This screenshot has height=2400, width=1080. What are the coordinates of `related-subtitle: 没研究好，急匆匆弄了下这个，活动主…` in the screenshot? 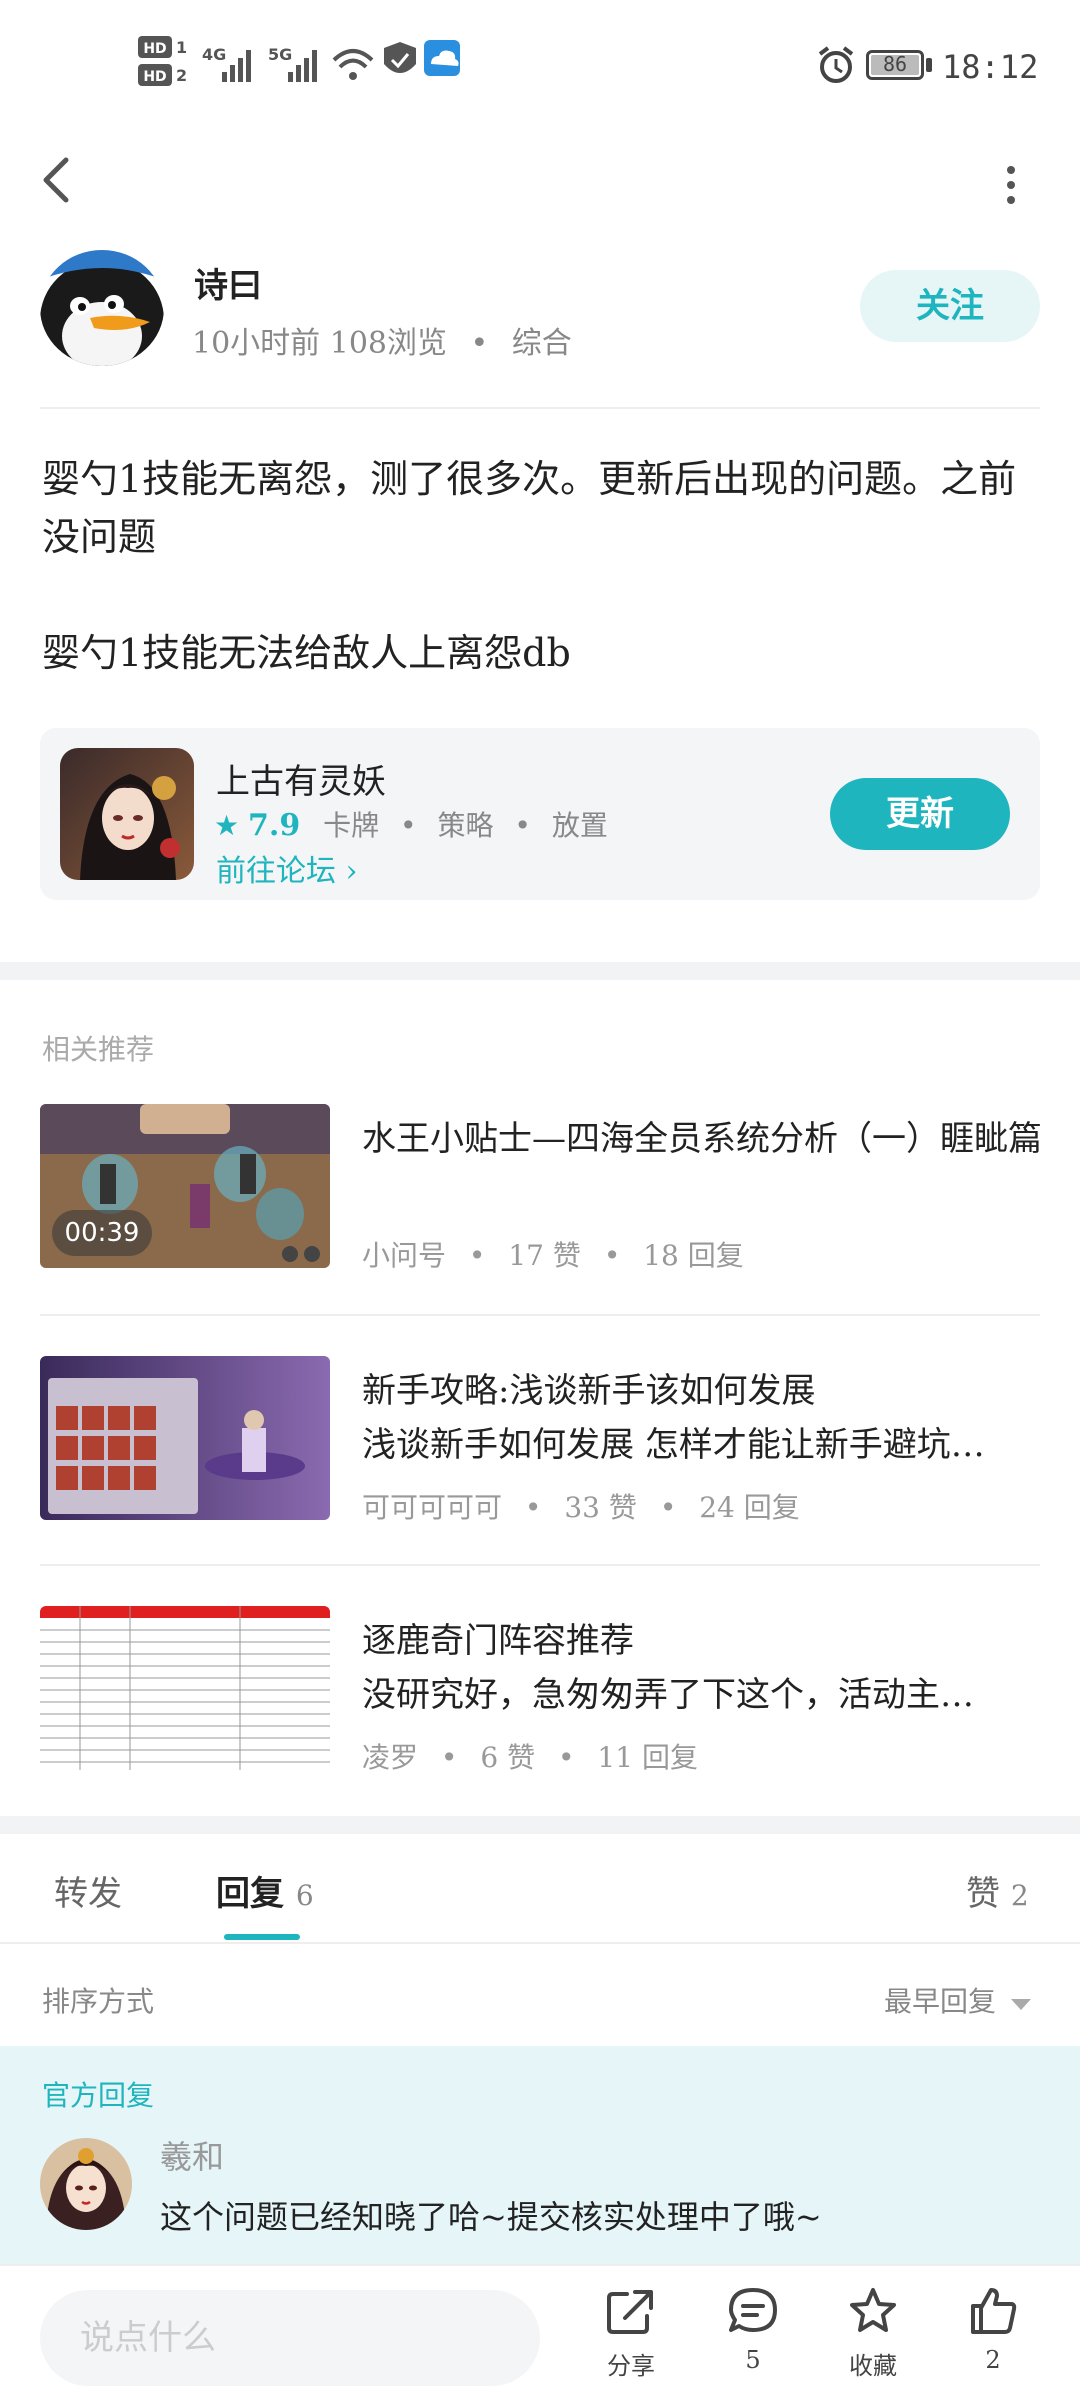 It's located at (707, 1695).